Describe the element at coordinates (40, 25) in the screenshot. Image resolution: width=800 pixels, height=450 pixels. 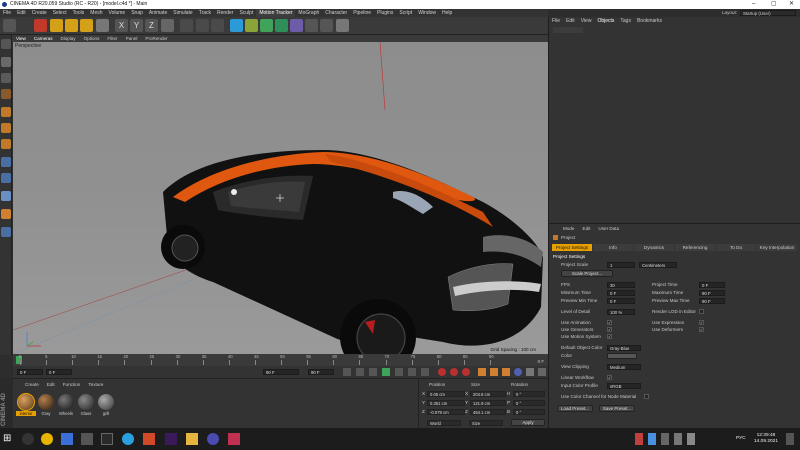
I see `live-selection-icon` at that location.